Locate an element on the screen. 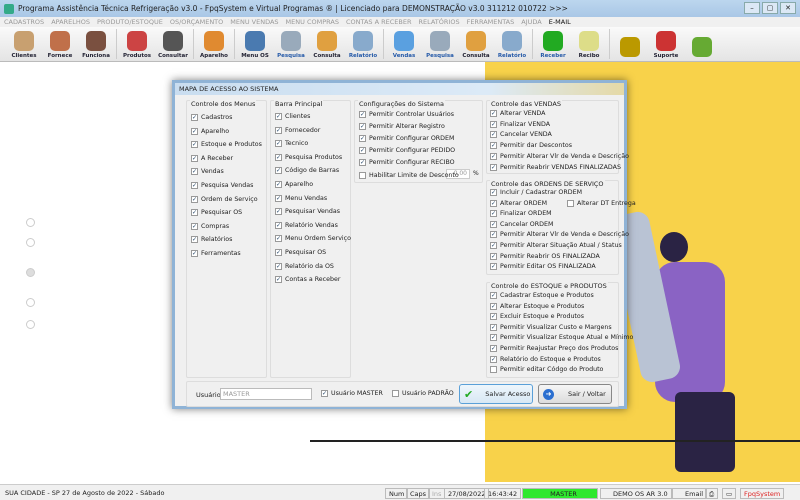 The width and height of the screenshot is (800, 500). checkbox-excluir-estoque-e-produtos: ✓ Excluir Estoque e Produtos is located at coordinates (537, 317).